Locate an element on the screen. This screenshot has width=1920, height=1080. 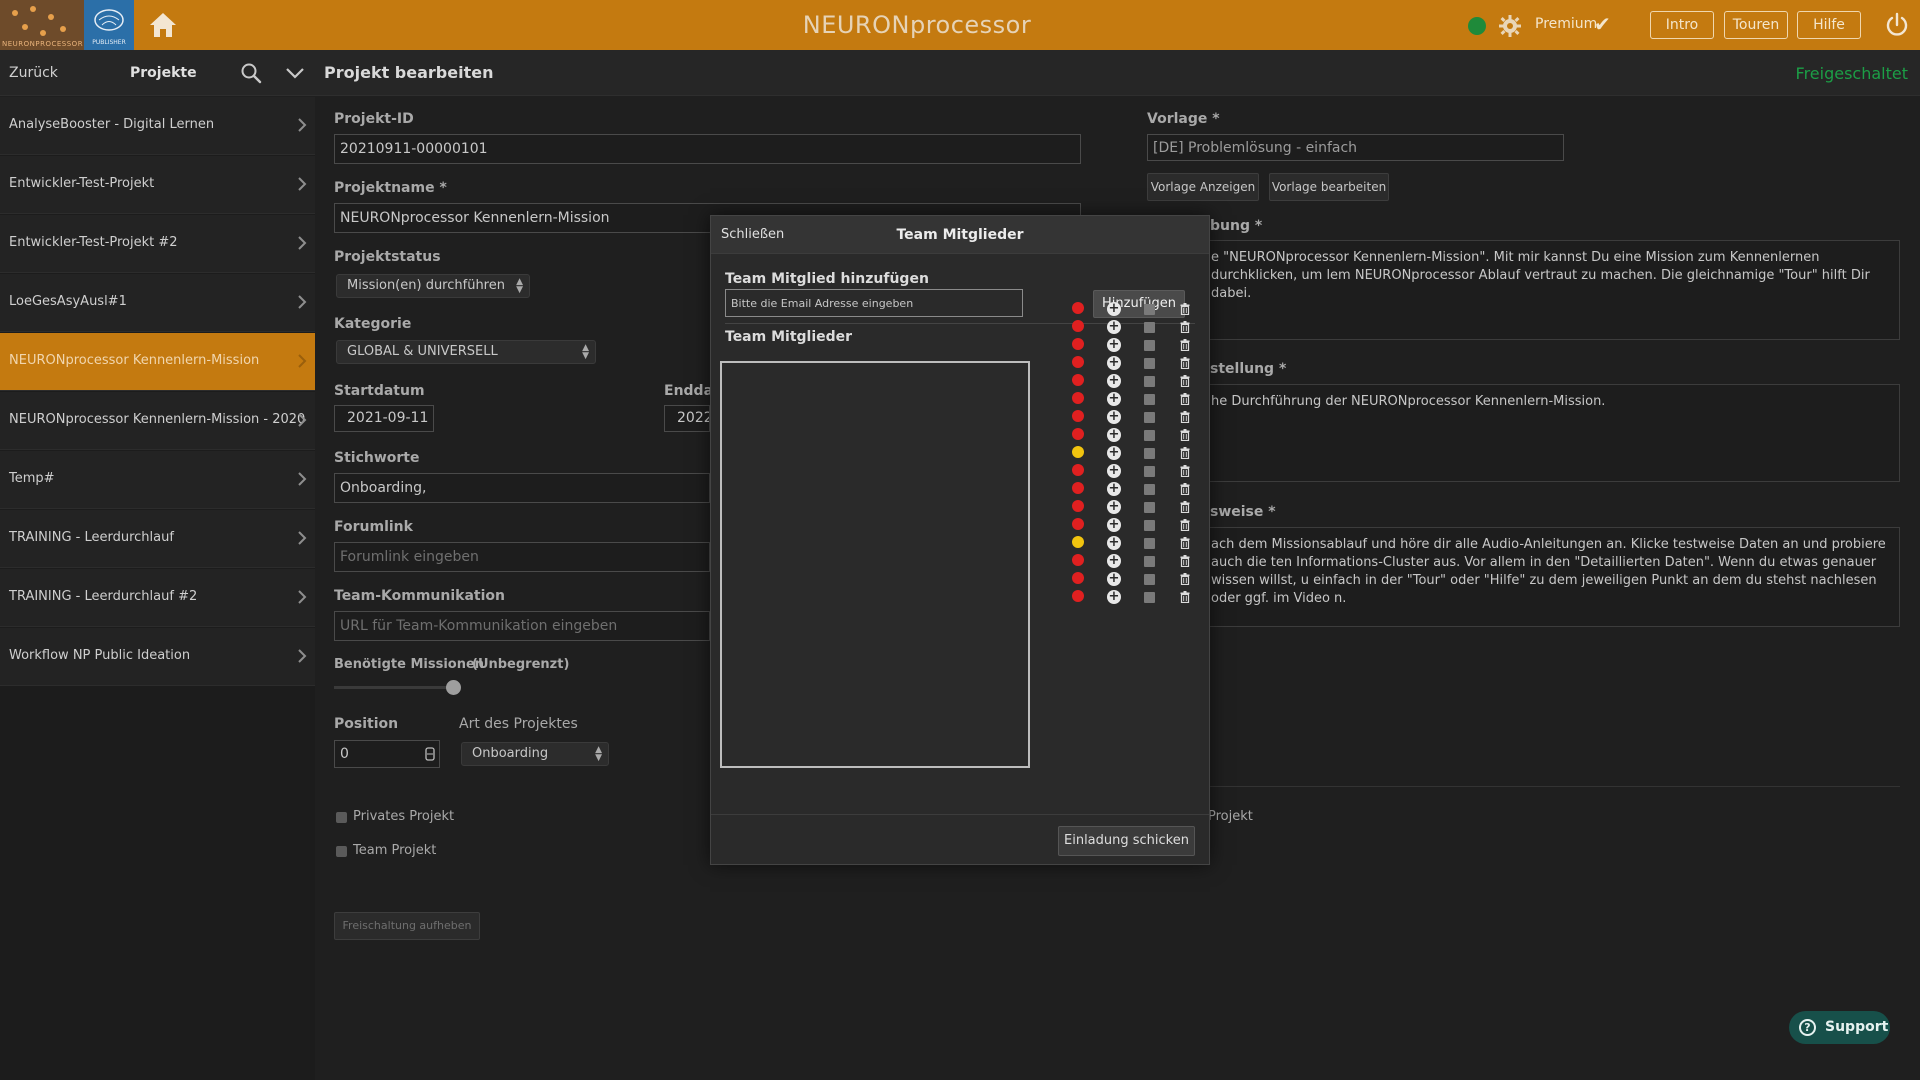
sidebar-item-label: Entwickler-Test-Projekt is located at coordinates (82, 183).